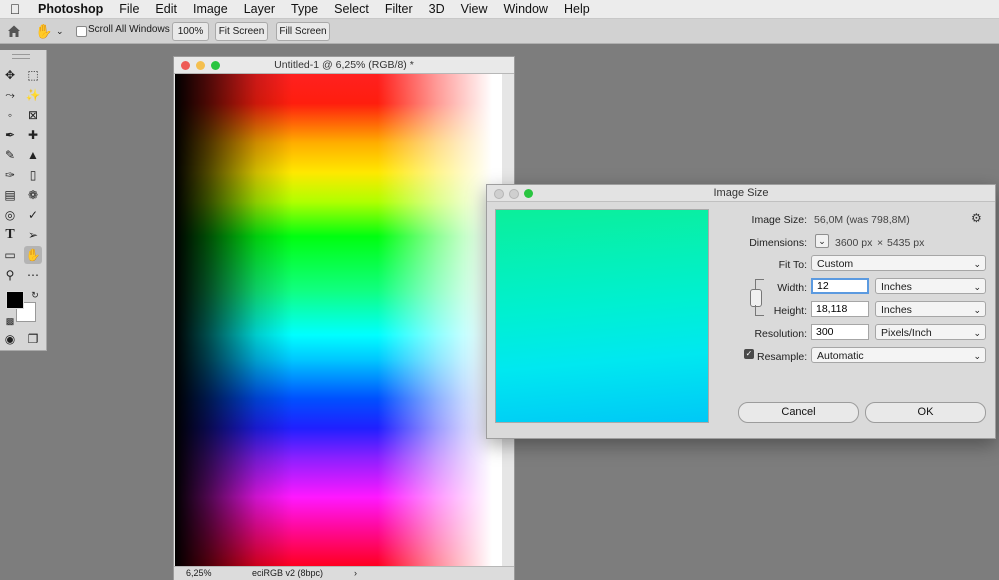 The height and width of the screenshot is (580, 999). Describe the element at coordinates (10, 215) in the screenshot. I see `dodge-tool-icon: ◎` at that location.